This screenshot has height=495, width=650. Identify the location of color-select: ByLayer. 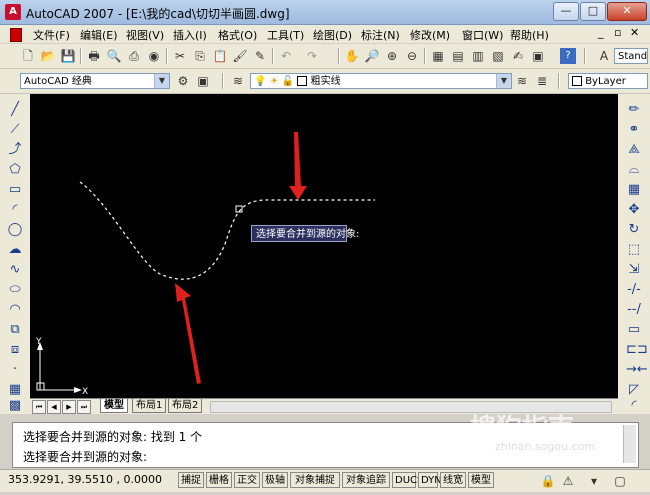
(608, 81).